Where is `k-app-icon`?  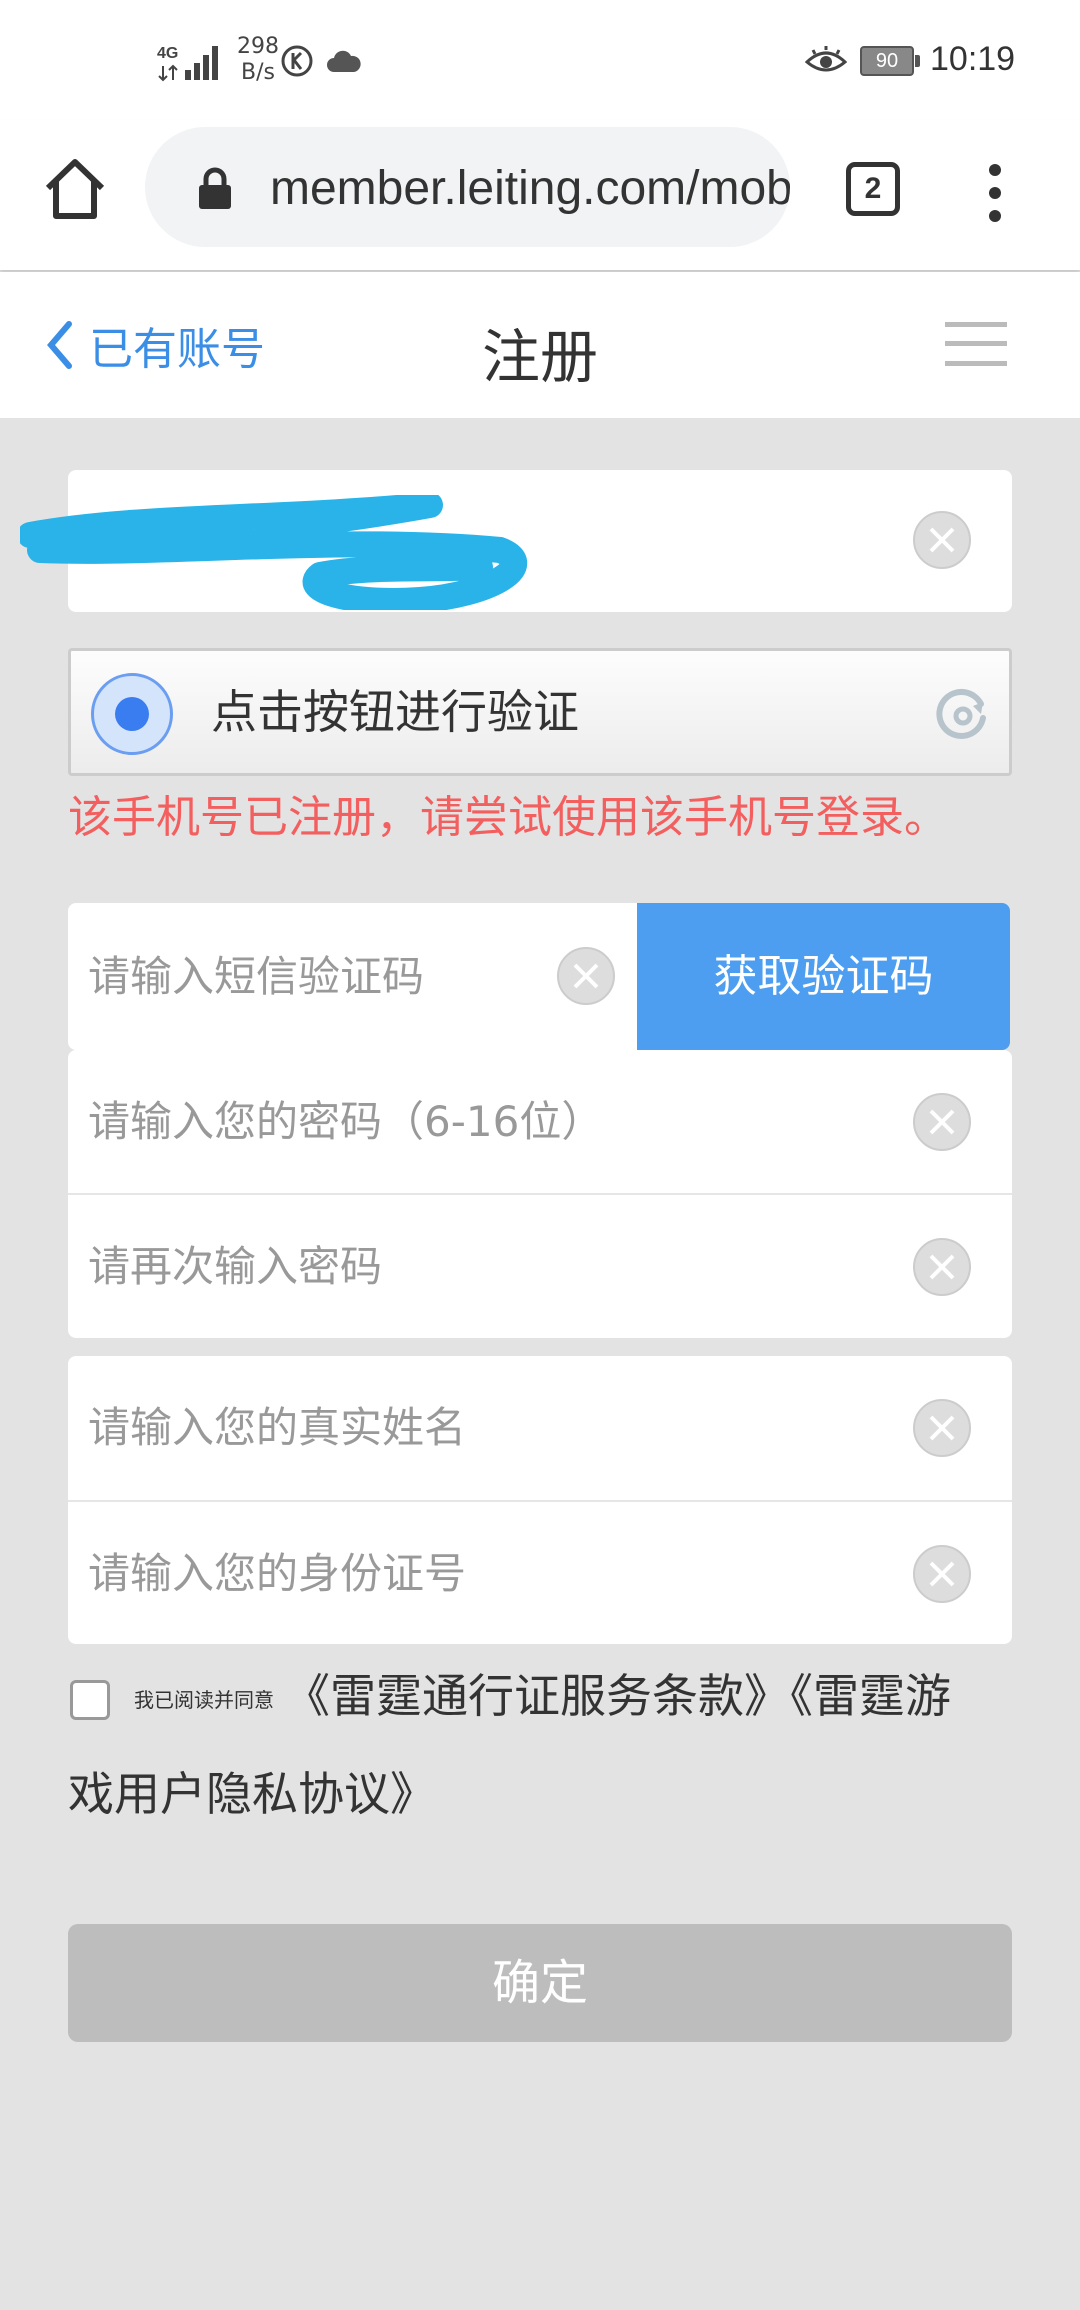
k-app-icon is located at coordinates (297, 61).